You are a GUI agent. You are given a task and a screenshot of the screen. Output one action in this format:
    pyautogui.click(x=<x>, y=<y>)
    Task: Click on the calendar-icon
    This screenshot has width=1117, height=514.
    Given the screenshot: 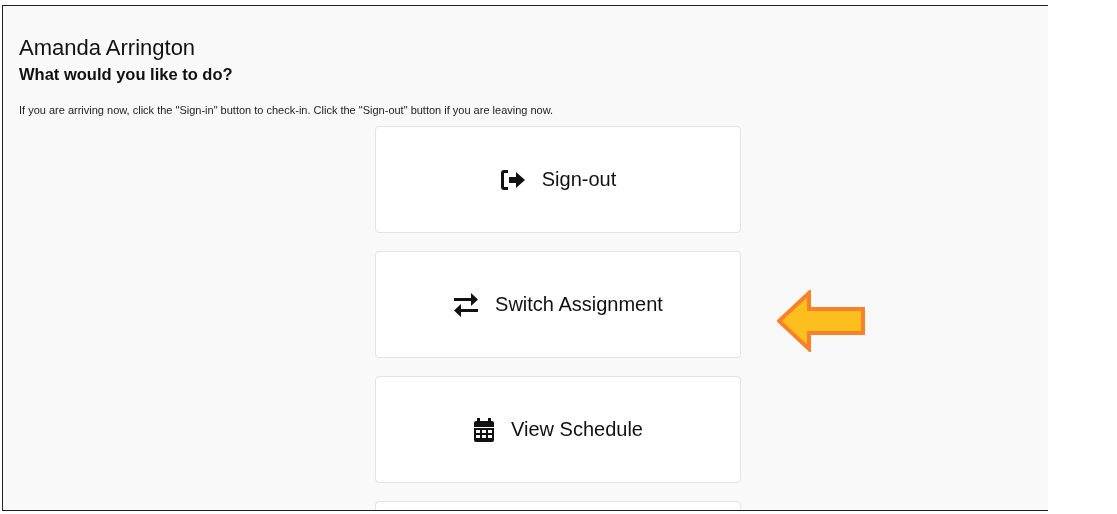 What is the action you would take?
    pyautogui.click(x=484, y=429)
    